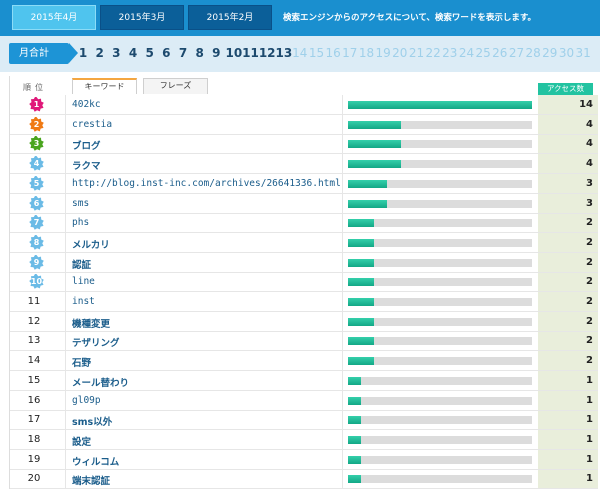  I want to click on table-row: 3 ブログ 4, so click(304, 144).